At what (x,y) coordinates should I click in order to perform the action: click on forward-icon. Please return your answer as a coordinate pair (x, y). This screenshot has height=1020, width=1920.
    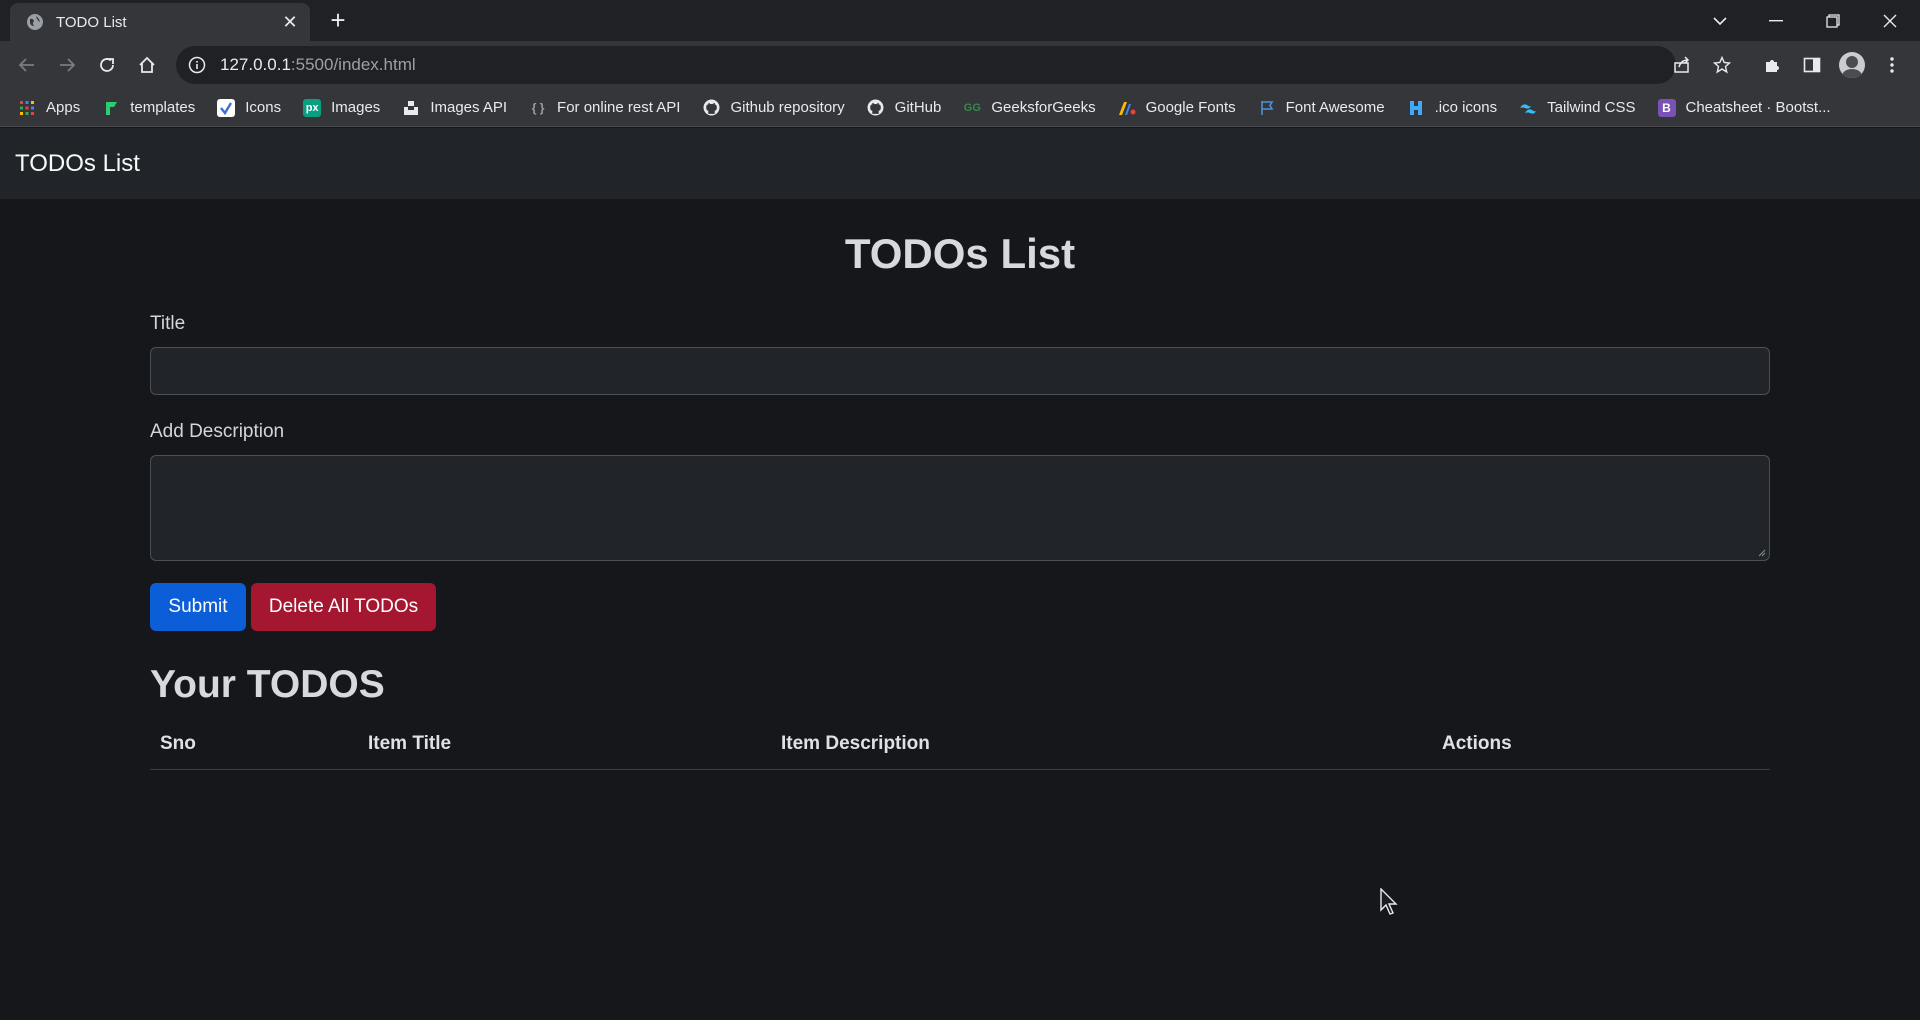
    Looking at the image, I should click on (67, 65).